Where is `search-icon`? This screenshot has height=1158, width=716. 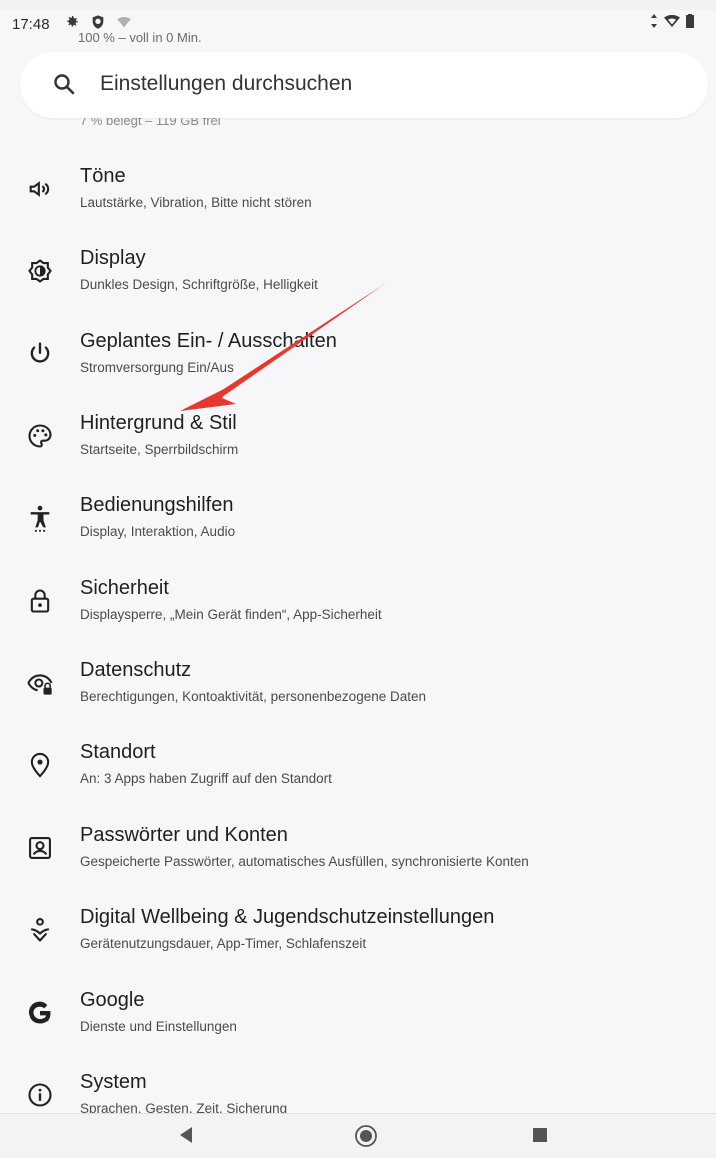 search-icon is located at coordinates (64, 84).